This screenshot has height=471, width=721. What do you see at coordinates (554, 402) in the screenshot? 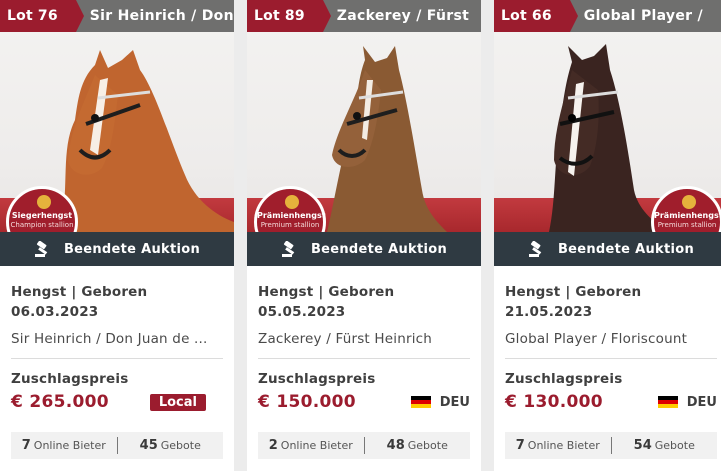
I see `hammer-price: € 130.000` at bounding box center [554, 402].